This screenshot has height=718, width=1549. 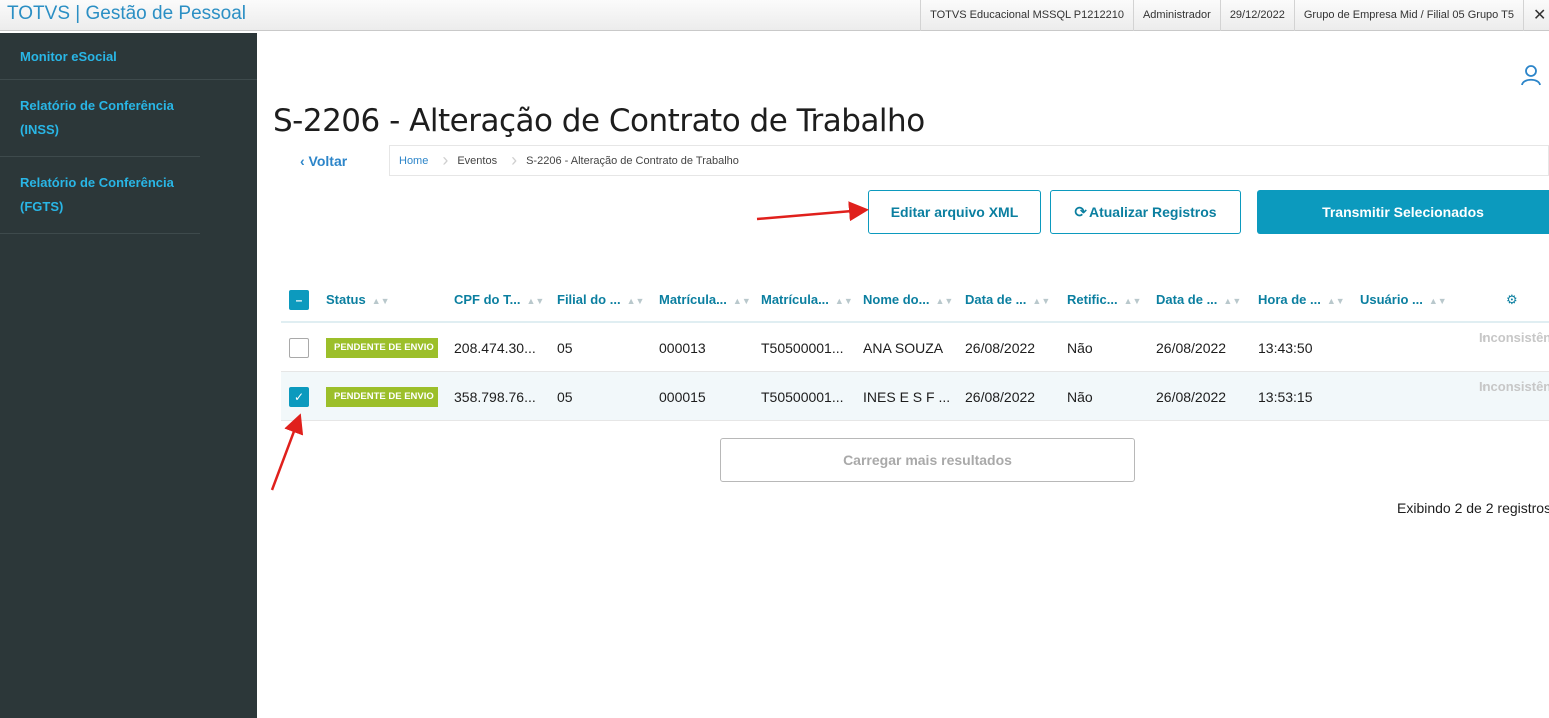 I want to click on select-all-checkbox: –, so click(x=299, y=300).